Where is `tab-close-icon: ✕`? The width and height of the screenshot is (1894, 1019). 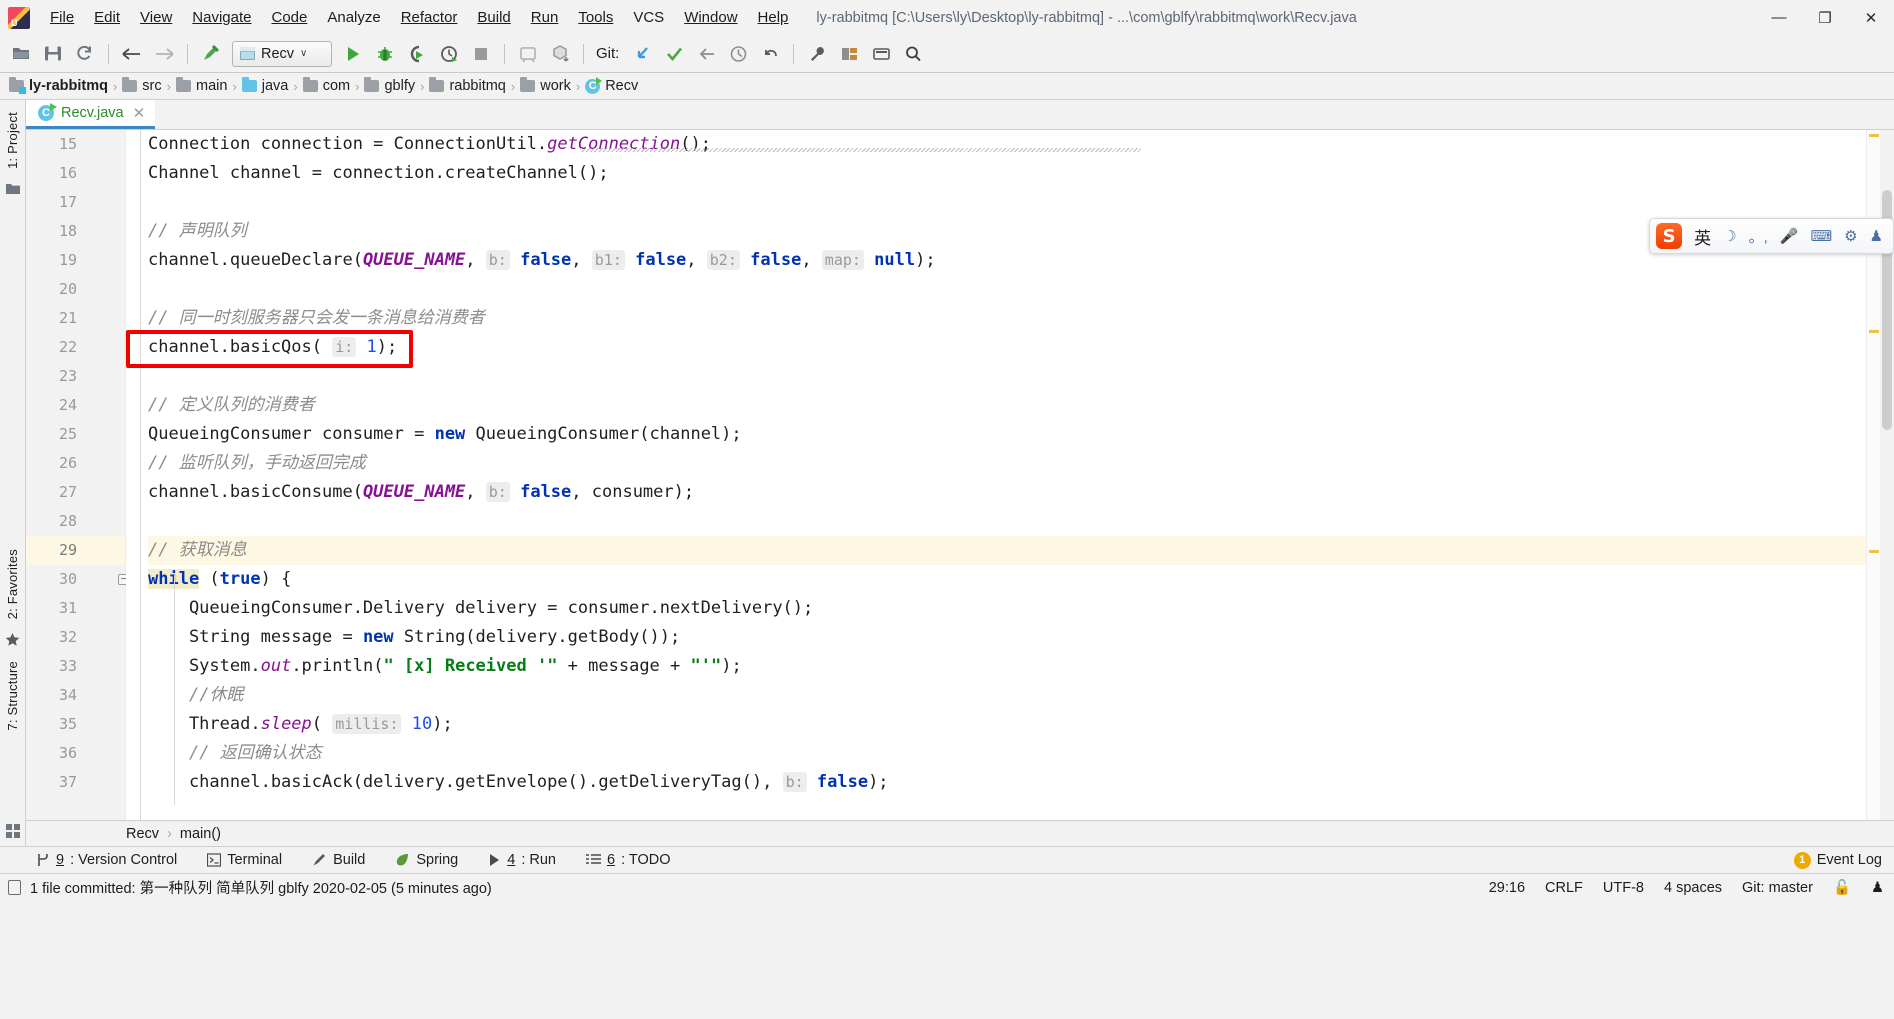 tab-close-icon: ✕ is located at coordinates (139, 113).